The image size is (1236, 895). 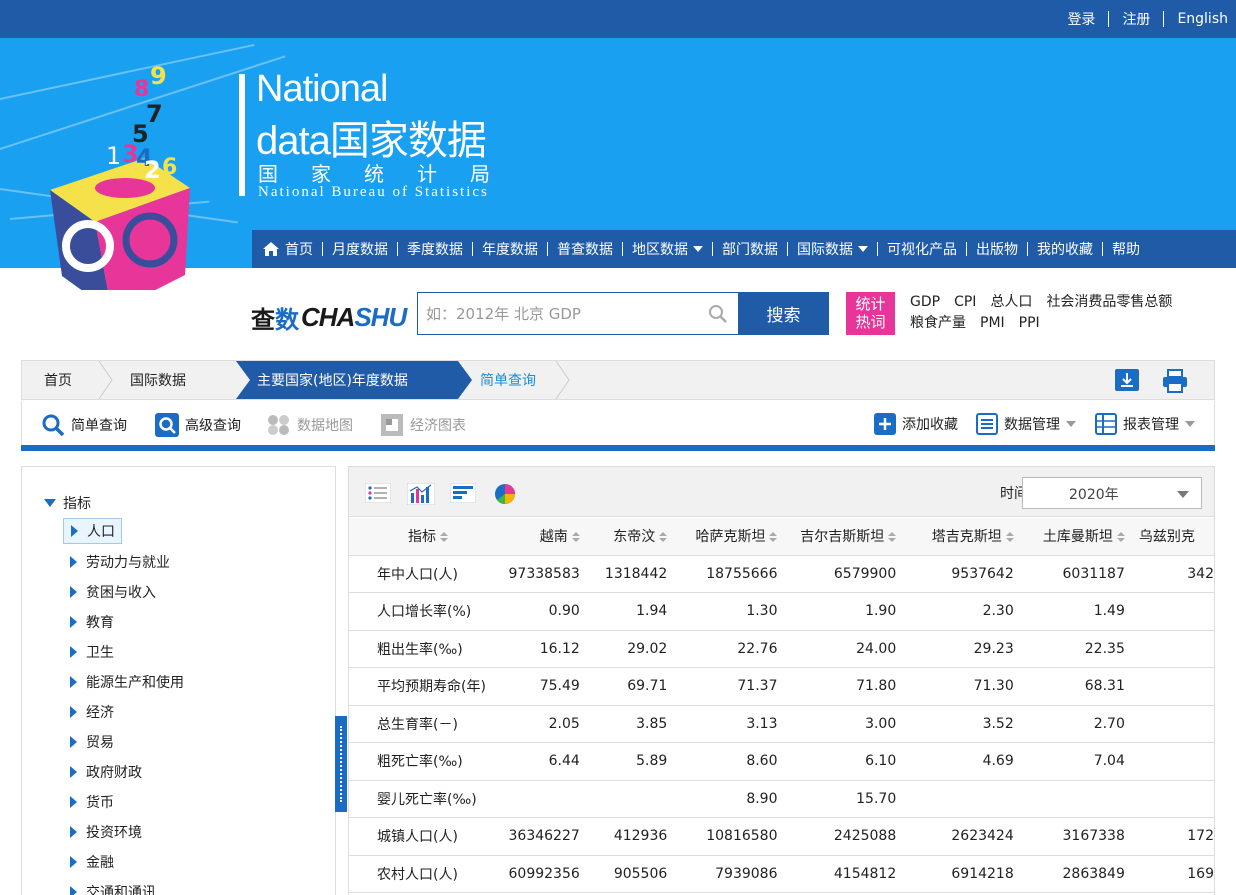 What do you see at coordinates (92, 652) in the screenshot?
I see `tree-item-health: 卫生` at bounding box center [92, 652].